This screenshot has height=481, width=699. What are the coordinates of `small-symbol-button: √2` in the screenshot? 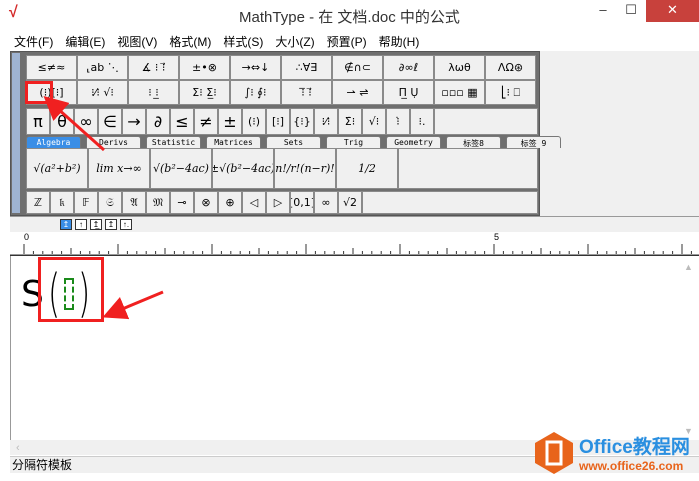 It's located at (350, 202).